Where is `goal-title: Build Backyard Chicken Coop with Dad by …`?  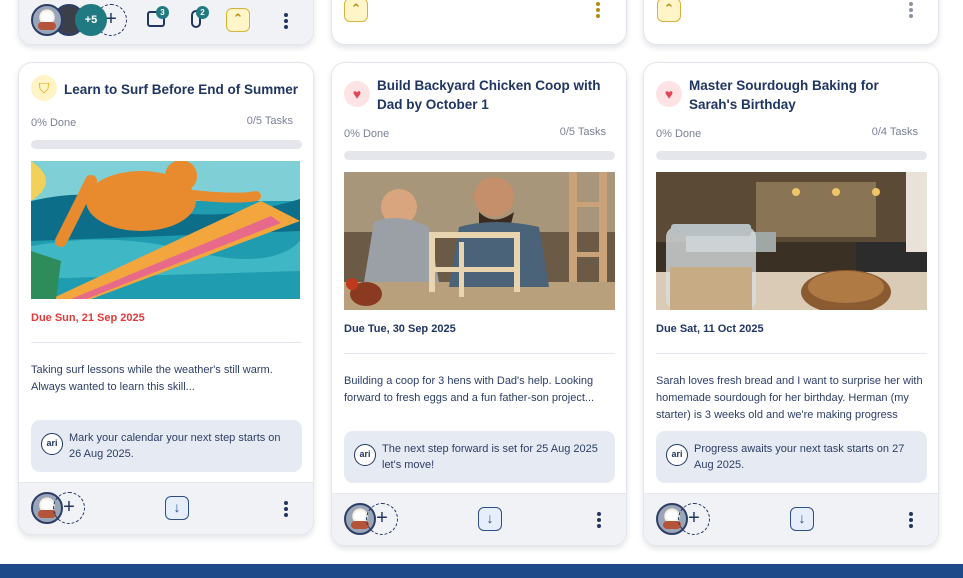 goal-title: Build Backyard Chicken Coop with Dad by … is located at coordinates (497, 95).